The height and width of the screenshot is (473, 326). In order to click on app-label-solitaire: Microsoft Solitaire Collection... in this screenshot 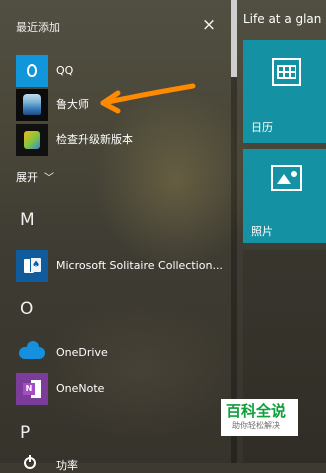, I will do `click(139, 265)`.